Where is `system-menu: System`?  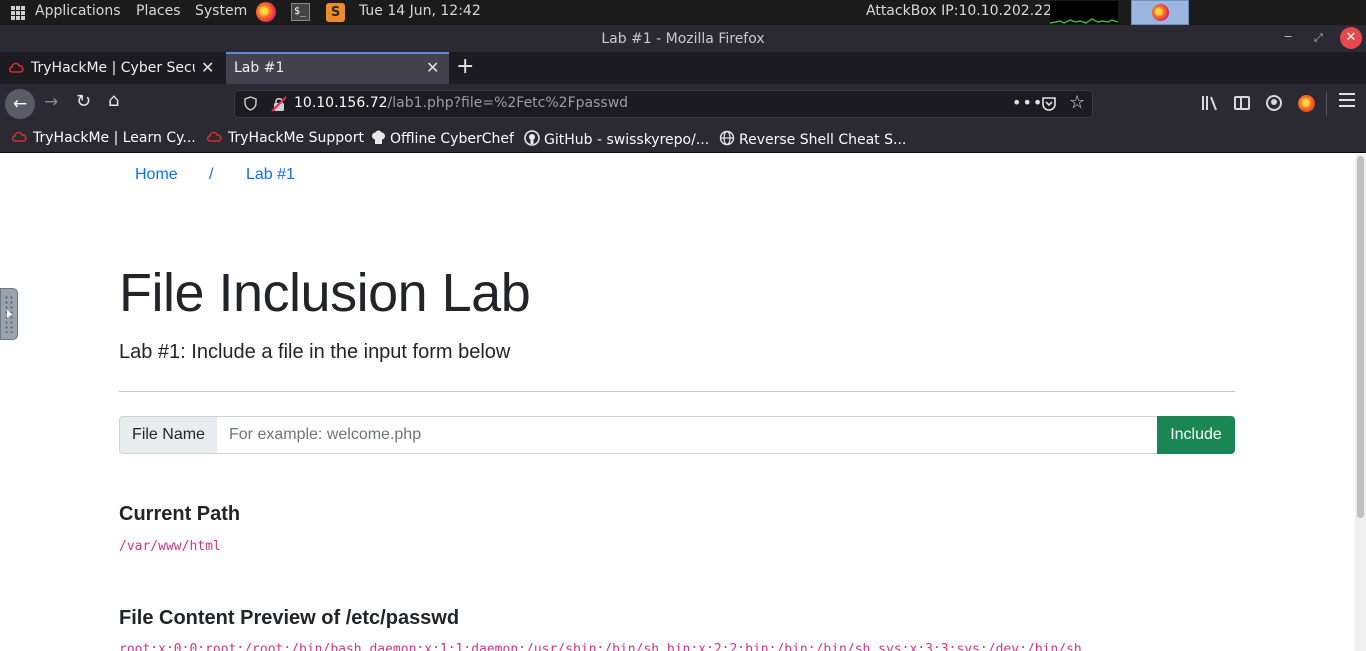 system-menu: System is located at coordinates (221, 11).